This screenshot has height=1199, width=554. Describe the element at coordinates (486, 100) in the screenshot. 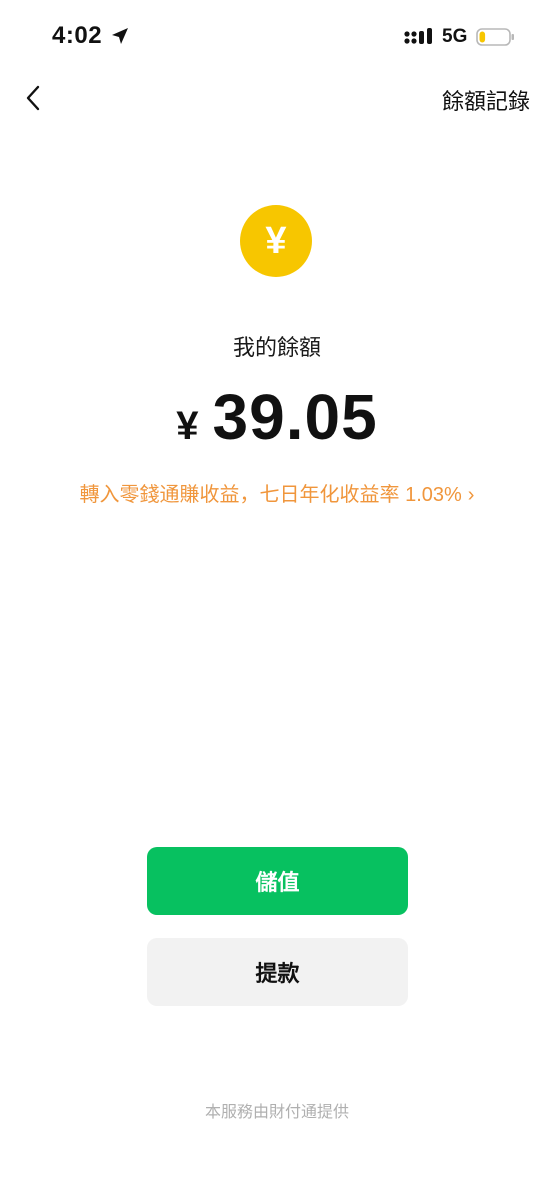

I see `balance-history-link: 餘額記錄` at that location.